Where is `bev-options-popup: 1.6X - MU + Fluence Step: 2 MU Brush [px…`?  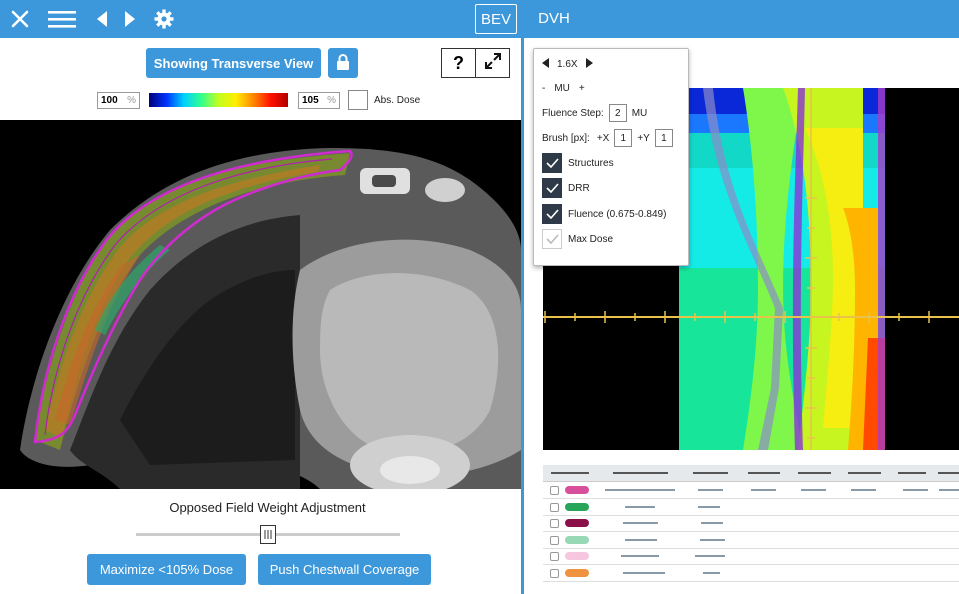
bev-options-popup: 1.6X - MU + Fluence Step: 2 MU Brush [px… is located at coordinates (611, 157).